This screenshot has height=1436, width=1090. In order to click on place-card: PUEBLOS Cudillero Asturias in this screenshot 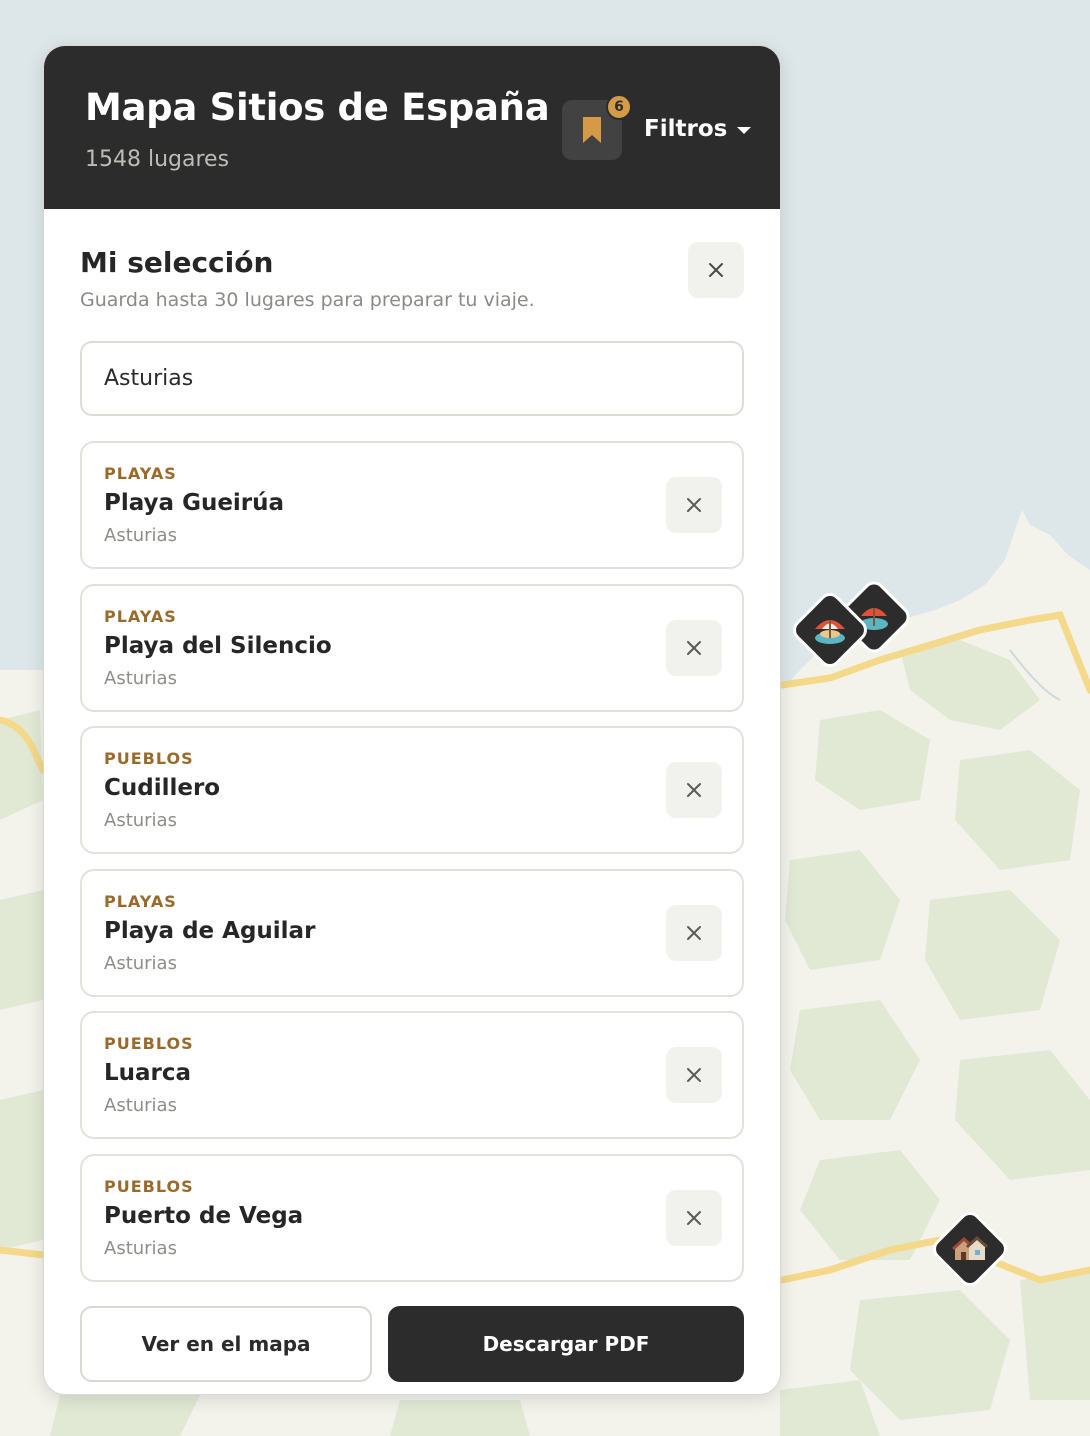, I will do `click(412, 790)`.